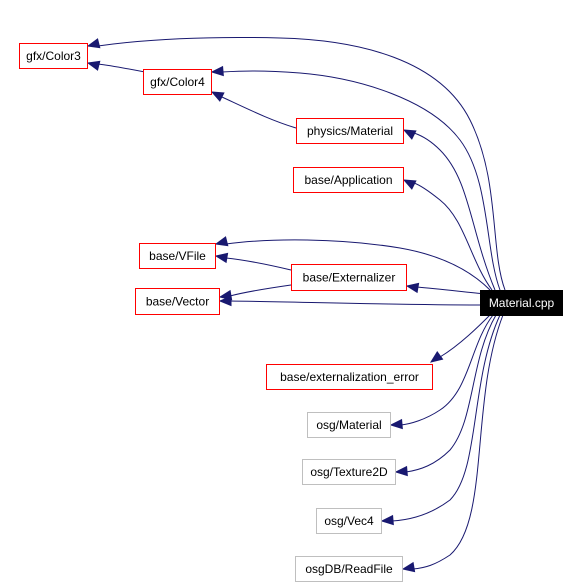  I want to click on edge-root-to-vector, so click(349, 301).